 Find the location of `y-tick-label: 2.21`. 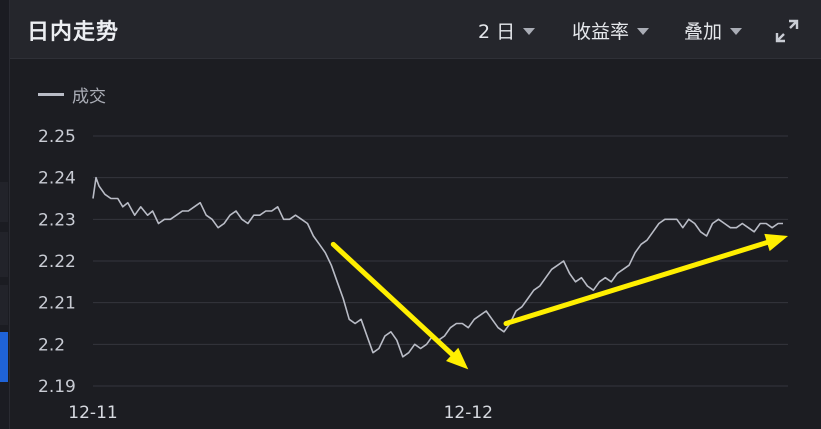

y-tick-label: 2.21 is located at coordinates (57, 304).